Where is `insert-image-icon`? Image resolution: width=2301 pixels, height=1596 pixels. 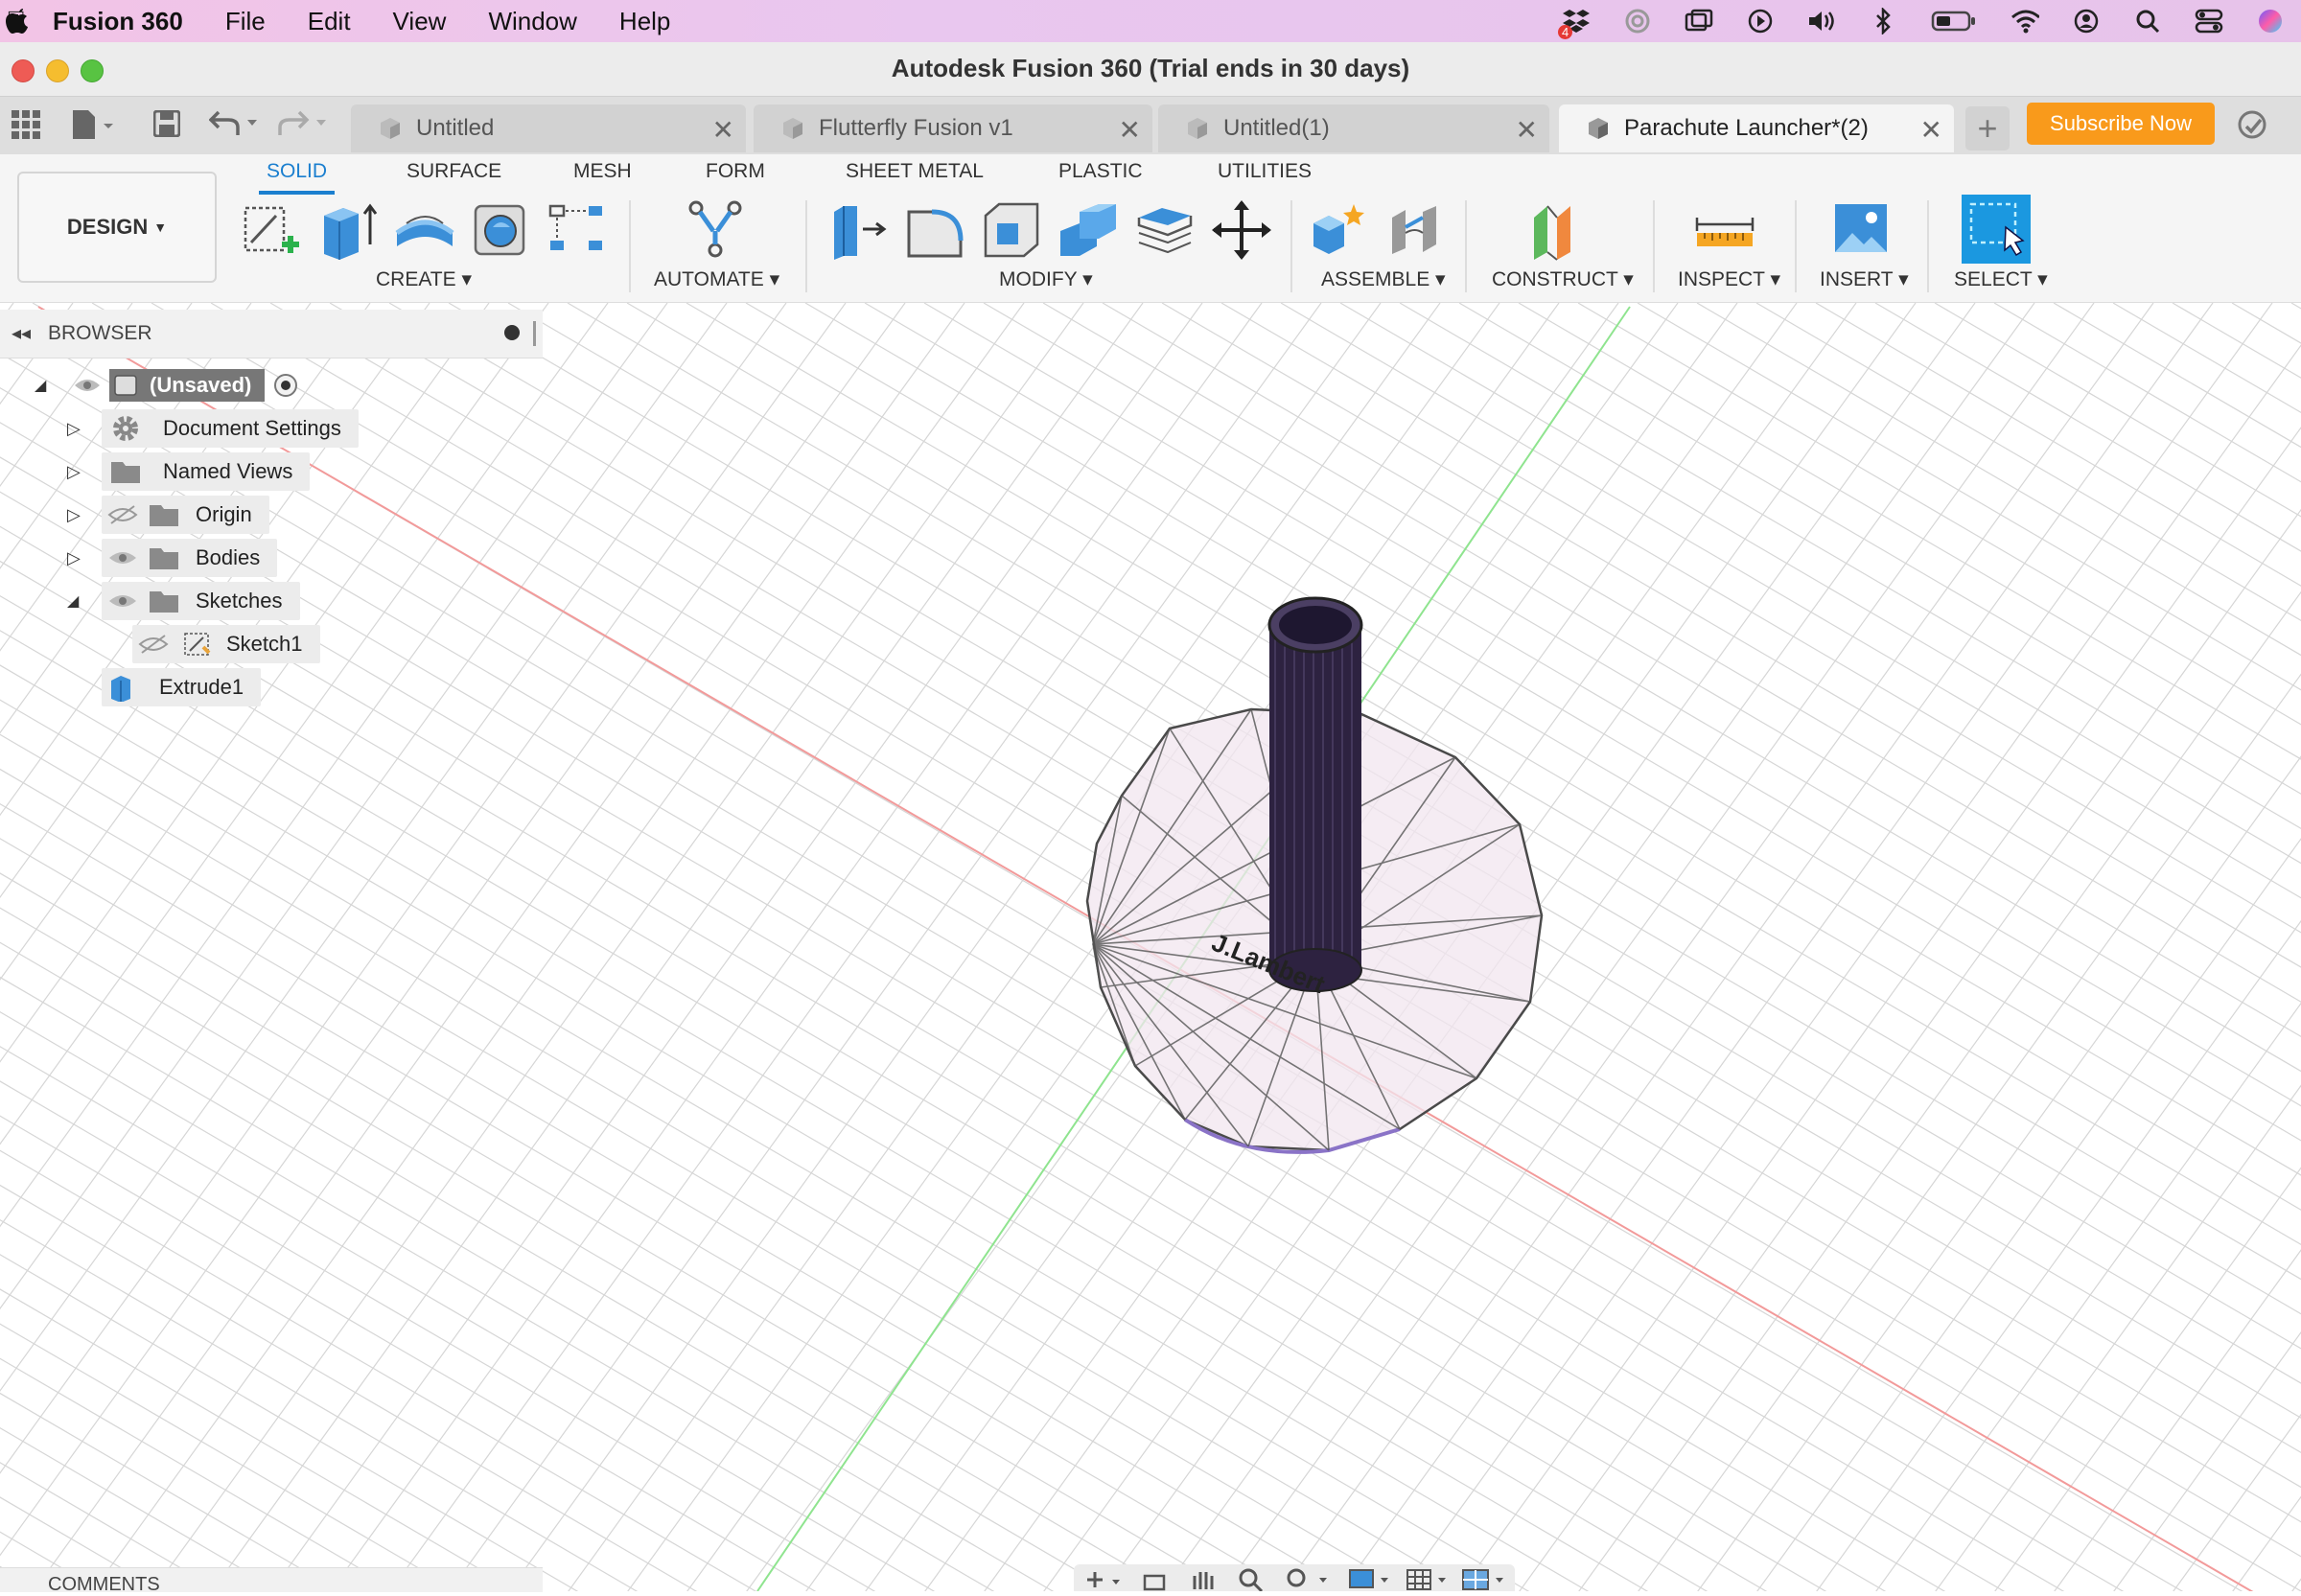 insert-image-icon is located at coordinates (1861, 230).